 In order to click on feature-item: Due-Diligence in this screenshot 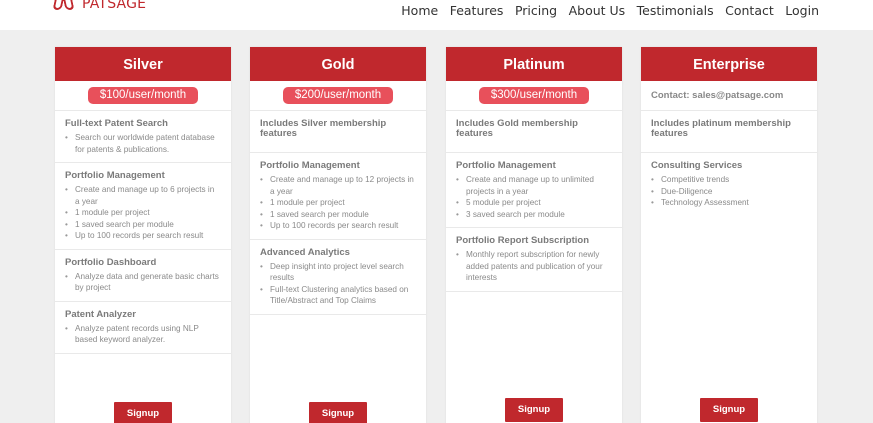, I will do `click(729, 192)`.